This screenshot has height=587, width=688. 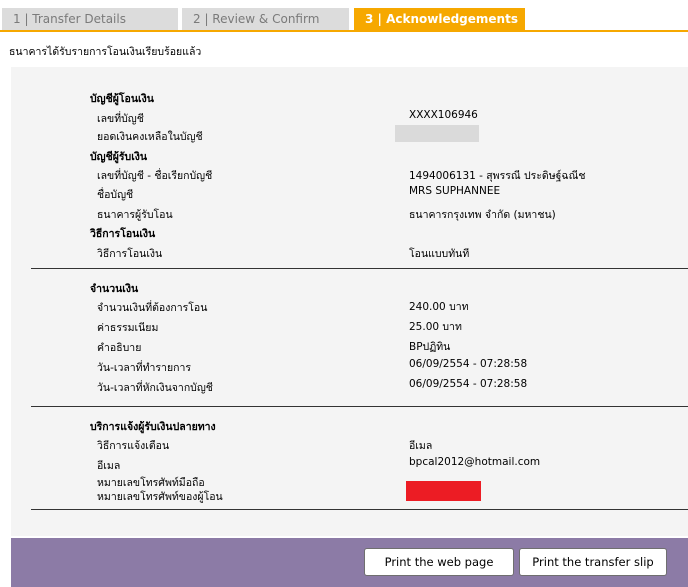 I want to click on method-heading: วิธีการโอนเงิน, so click(x=123, y=234).